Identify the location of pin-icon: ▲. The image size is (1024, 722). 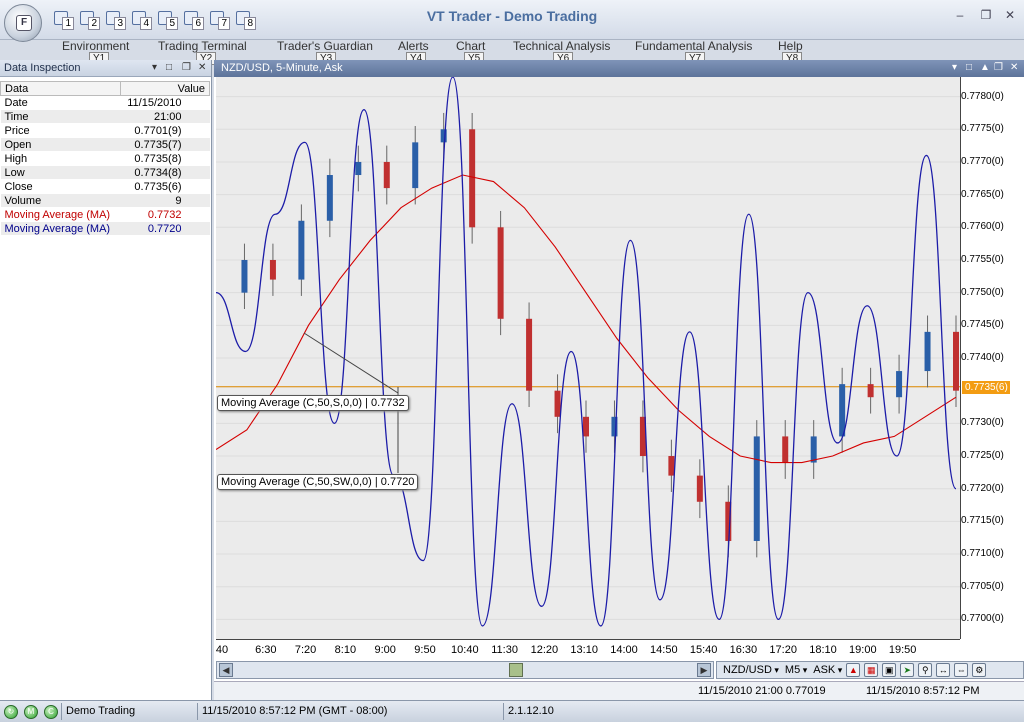
(985, 68).